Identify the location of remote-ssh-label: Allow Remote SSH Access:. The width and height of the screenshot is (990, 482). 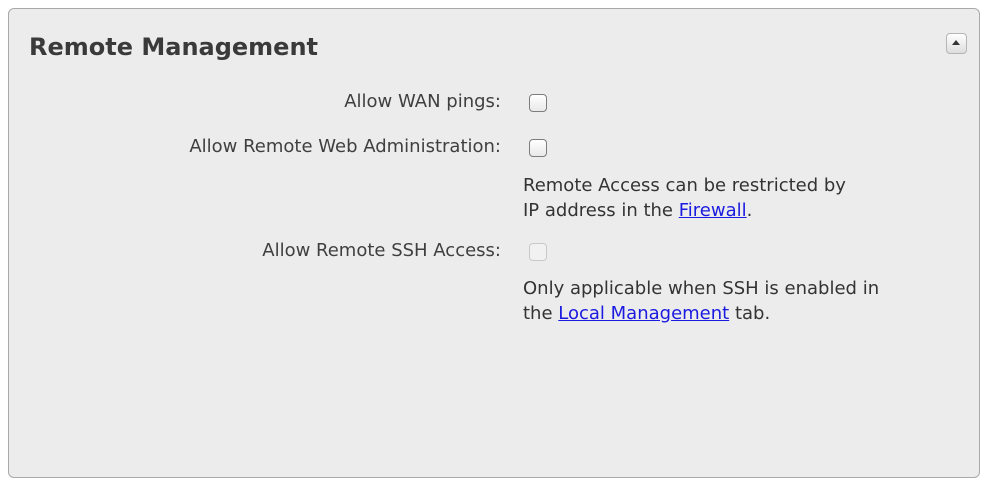
(381, 250).